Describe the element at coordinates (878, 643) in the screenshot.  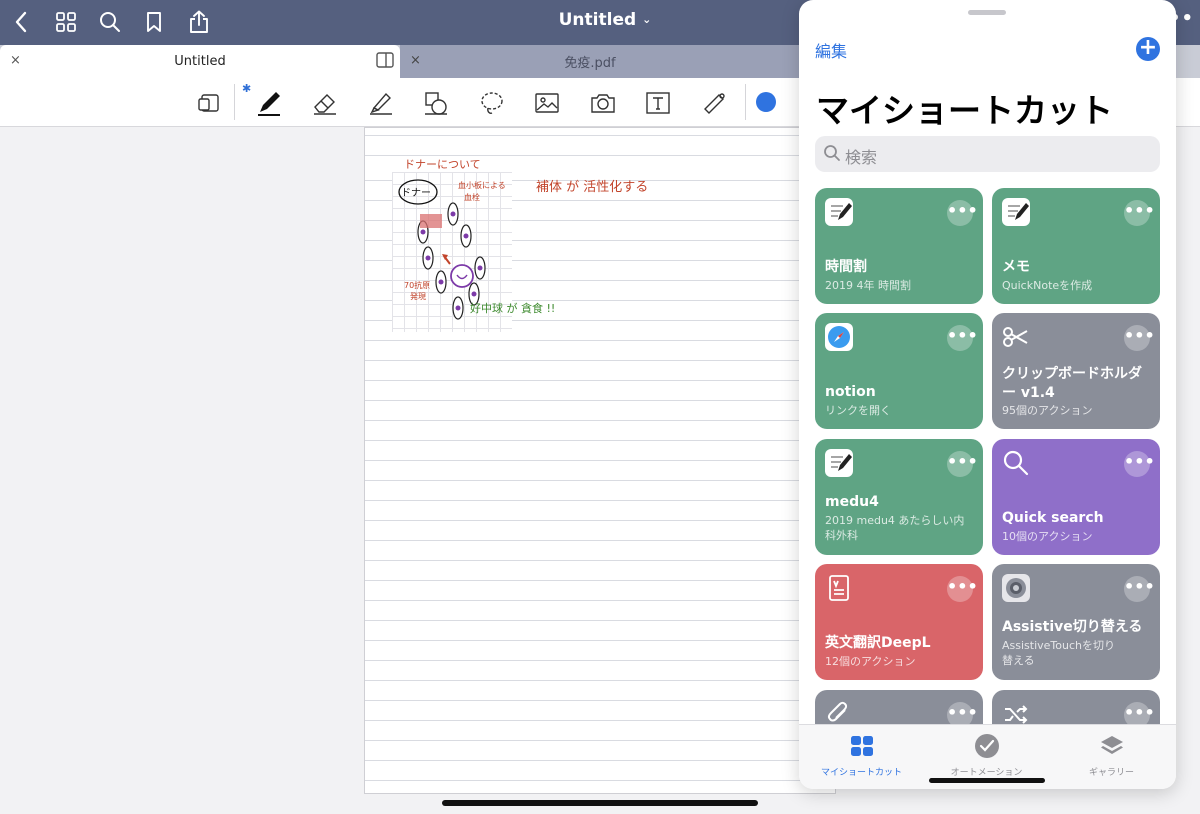
I see `shortcut-name: 英文翻訳DeepL` at that location.